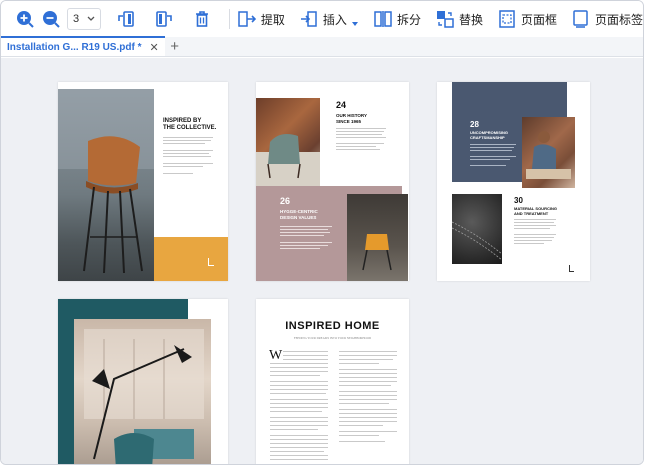  I want to click on replace-label: 替换, so click(470, 19).